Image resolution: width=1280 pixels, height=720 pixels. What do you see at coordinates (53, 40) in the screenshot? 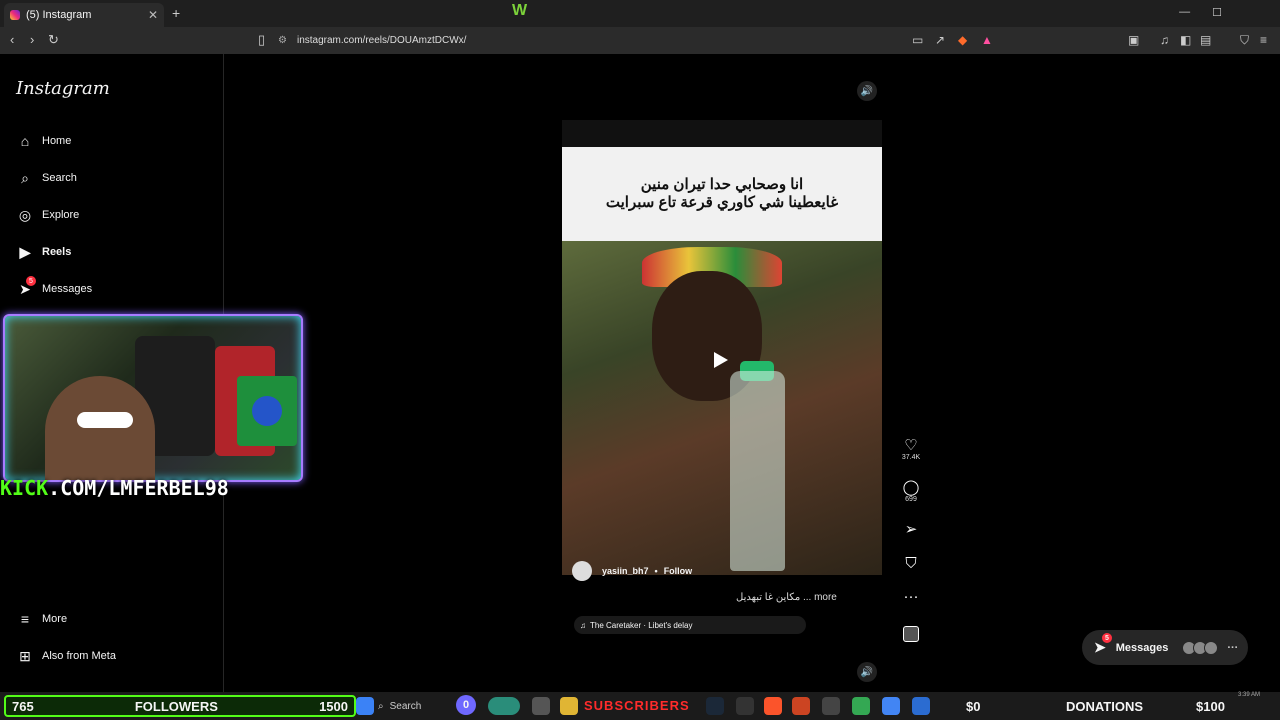
I see `reload-icon: ↻` at bounding box center [53, 40].